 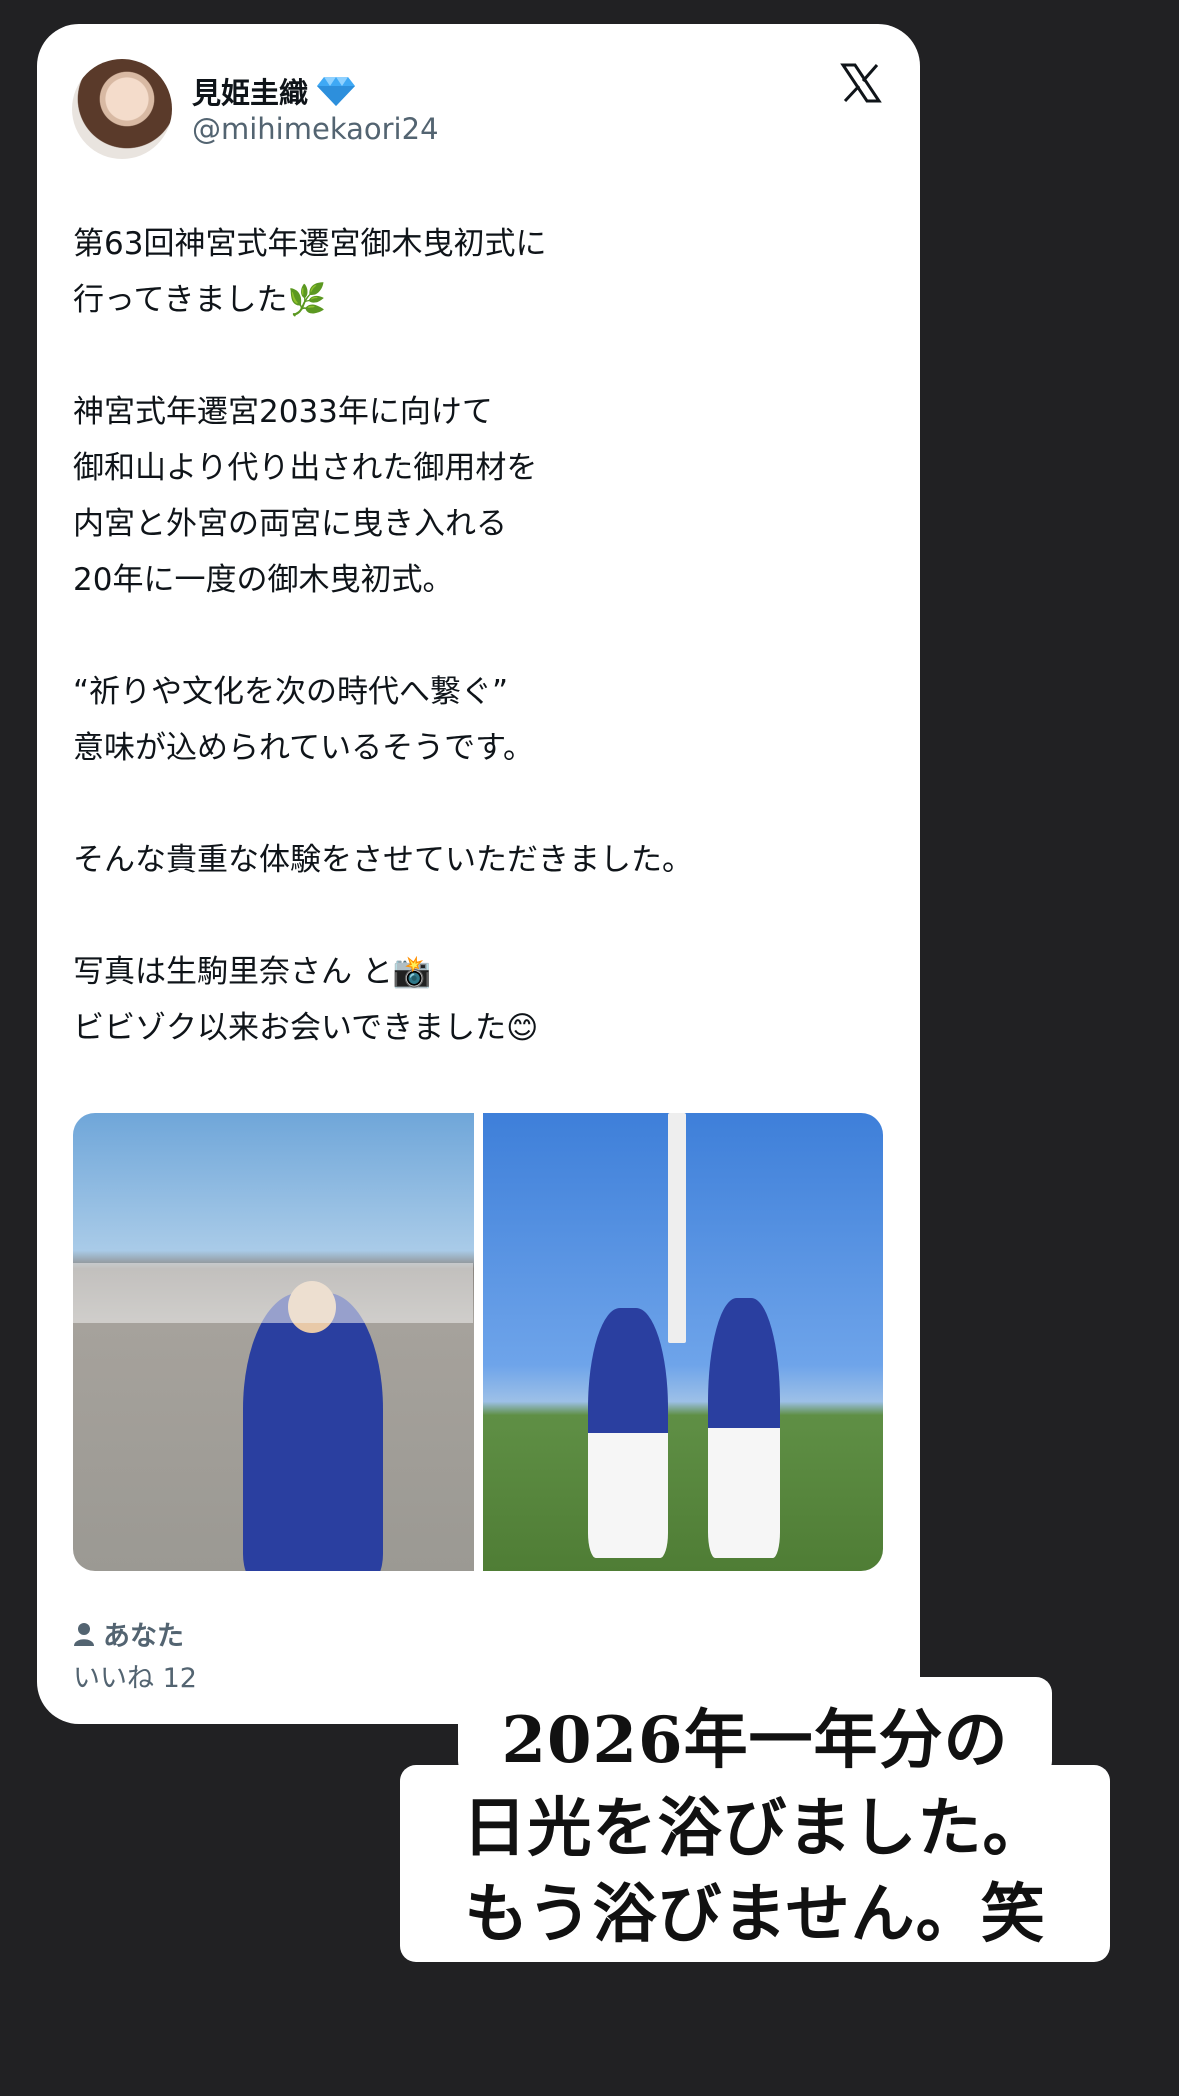 What do you see at coordinates (336, 91) in the screenshot?
I see `diamond-icon` at bounding box center [336, 91].